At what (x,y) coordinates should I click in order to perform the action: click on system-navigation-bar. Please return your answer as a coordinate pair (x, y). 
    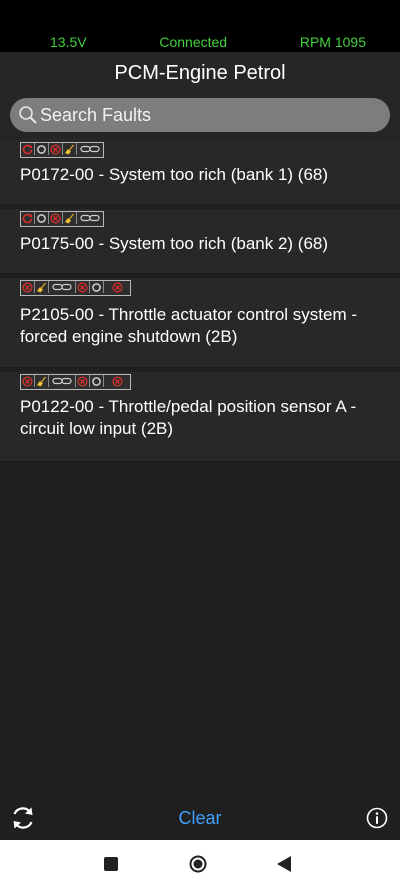
    Looking at the image, I should click on (200, 864).